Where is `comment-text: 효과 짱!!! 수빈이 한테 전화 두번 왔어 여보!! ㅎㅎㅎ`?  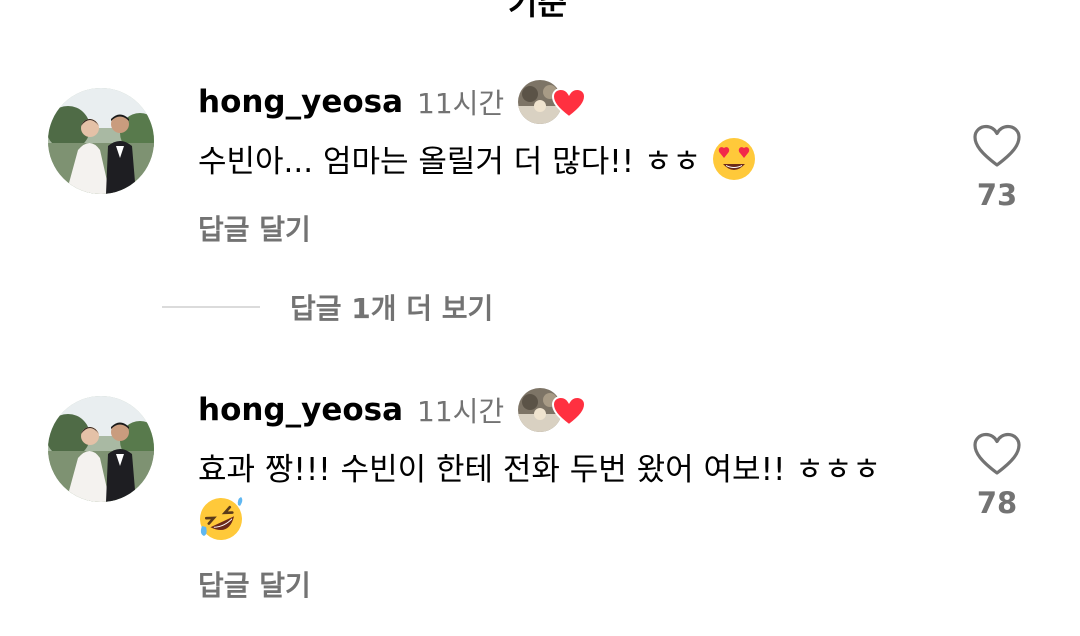
comment-text: 효과 짱!!! 수빈이 한테 전화 두번 왔어 여보!! ㅎㅎㅎ is located at coordinates (558, 501).